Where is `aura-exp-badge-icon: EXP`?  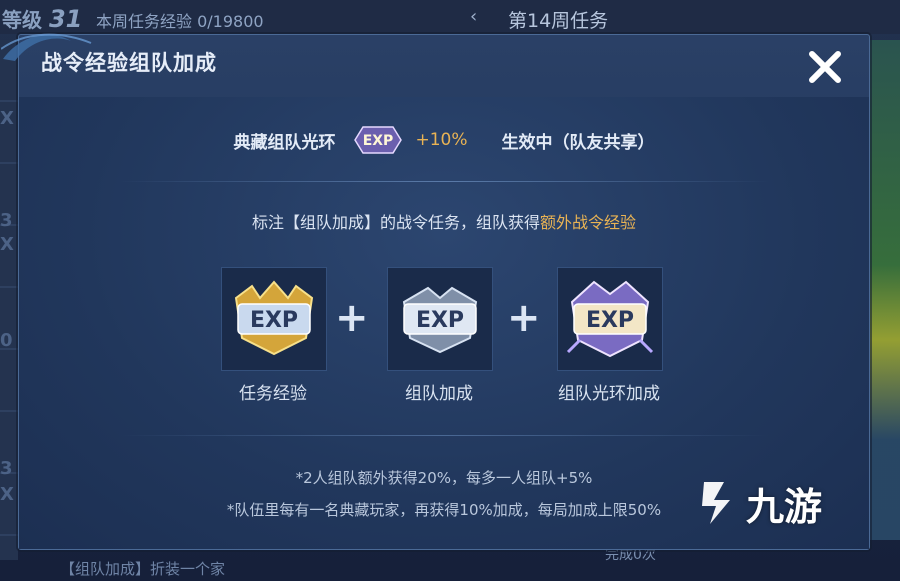 aura-exp-badge-icon: EXP is located at coordinates (378, 140).